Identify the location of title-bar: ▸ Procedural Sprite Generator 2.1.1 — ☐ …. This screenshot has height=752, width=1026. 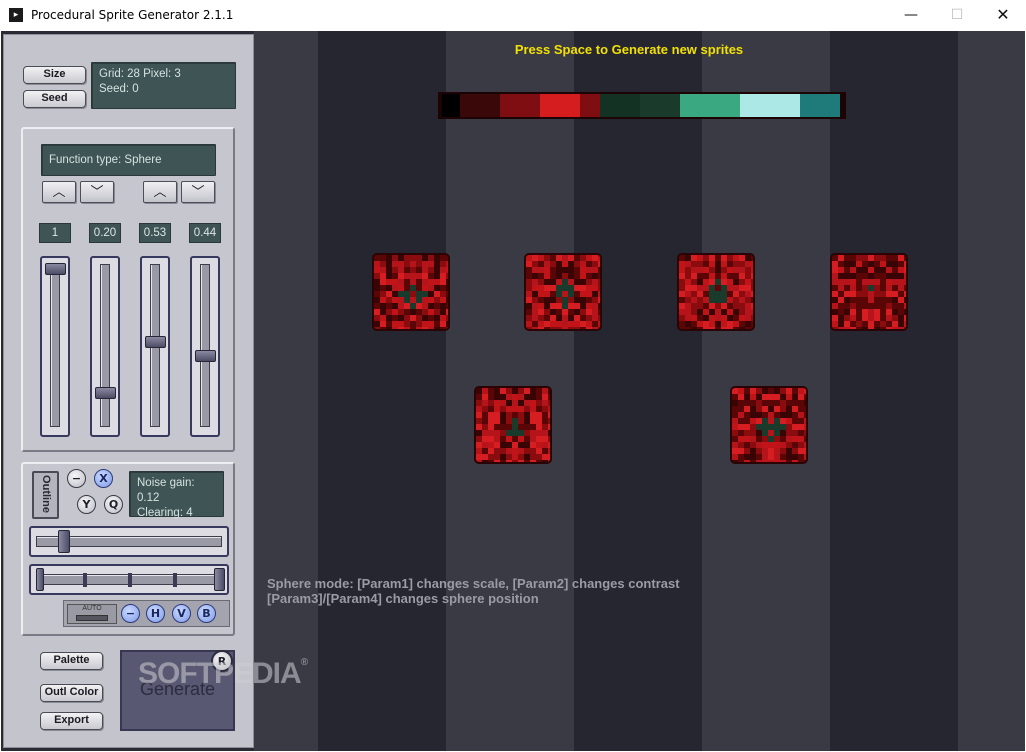
(513, 15).